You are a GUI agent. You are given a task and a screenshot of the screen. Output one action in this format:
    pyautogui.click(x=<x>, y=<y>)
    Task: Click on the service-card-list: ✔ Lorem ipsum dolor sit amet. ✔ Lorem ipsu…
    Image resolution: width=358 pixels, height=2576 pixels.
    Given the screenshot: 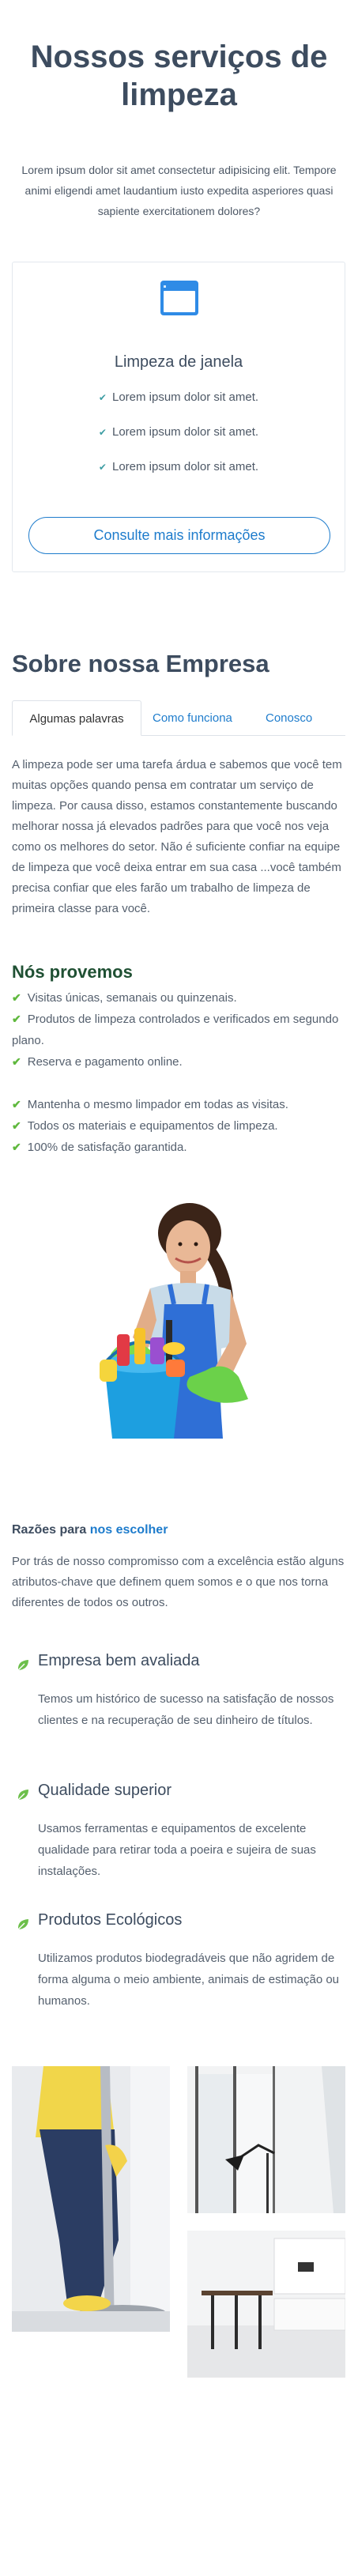 What is the action you would take?
    pyautogui.click(x=179, y=441)
    